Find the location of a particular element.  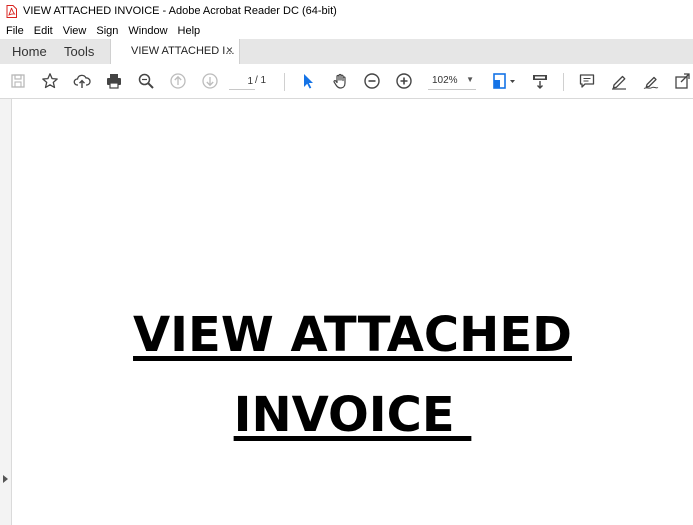

zoom-out-icon is located at coordinates (372, 81).